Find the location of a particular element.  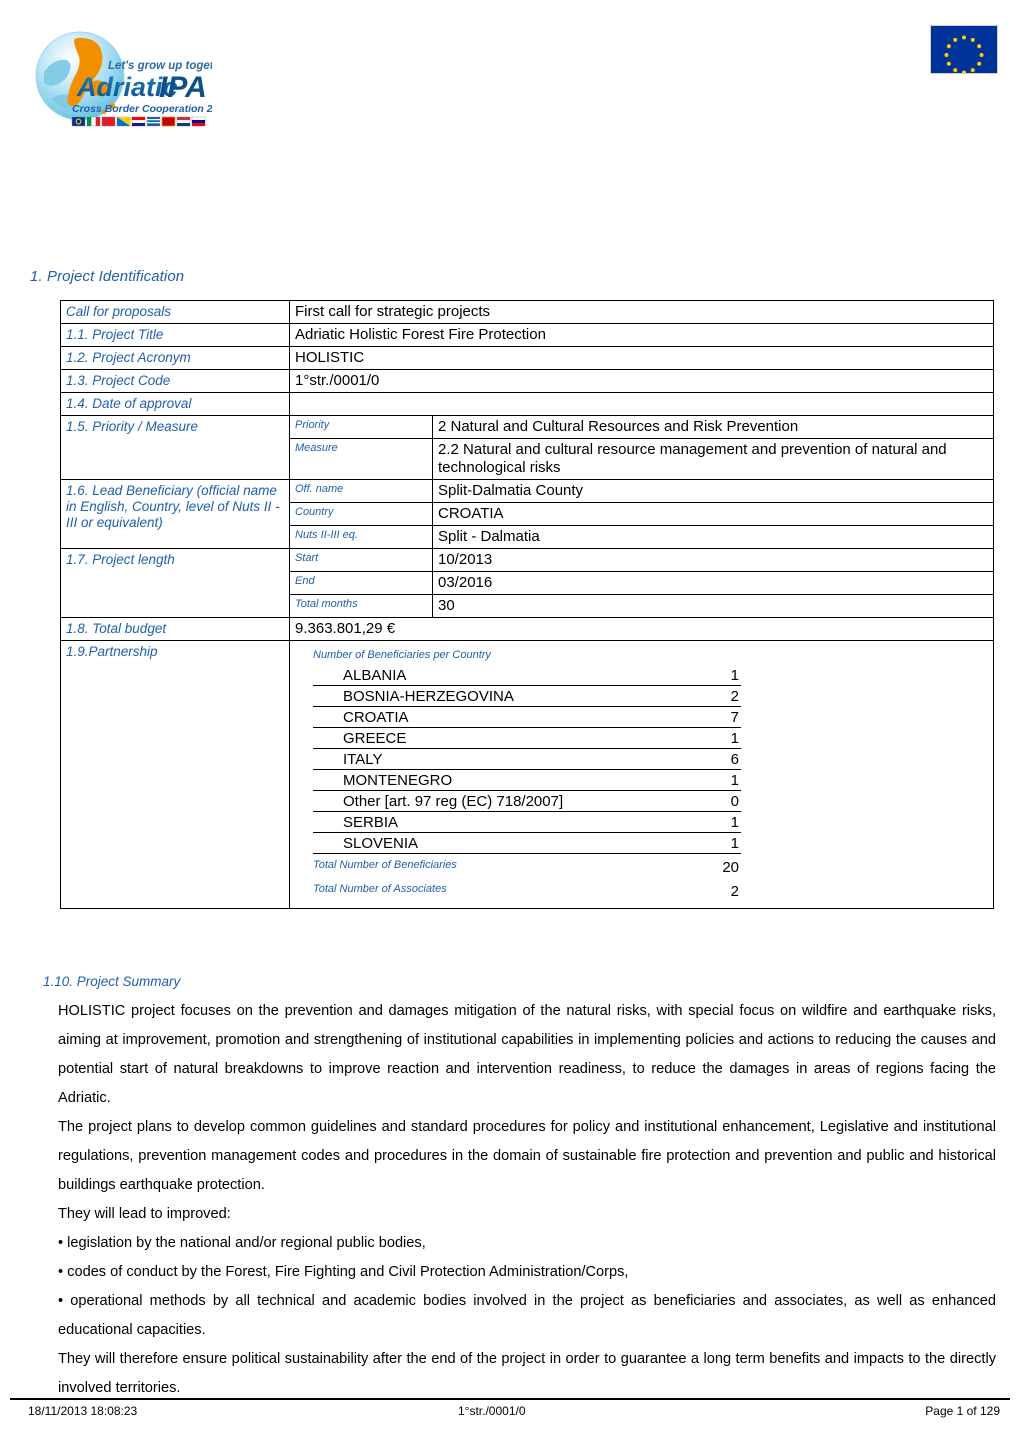

total-associates-value: 2 is located at coordinates (734, 891).